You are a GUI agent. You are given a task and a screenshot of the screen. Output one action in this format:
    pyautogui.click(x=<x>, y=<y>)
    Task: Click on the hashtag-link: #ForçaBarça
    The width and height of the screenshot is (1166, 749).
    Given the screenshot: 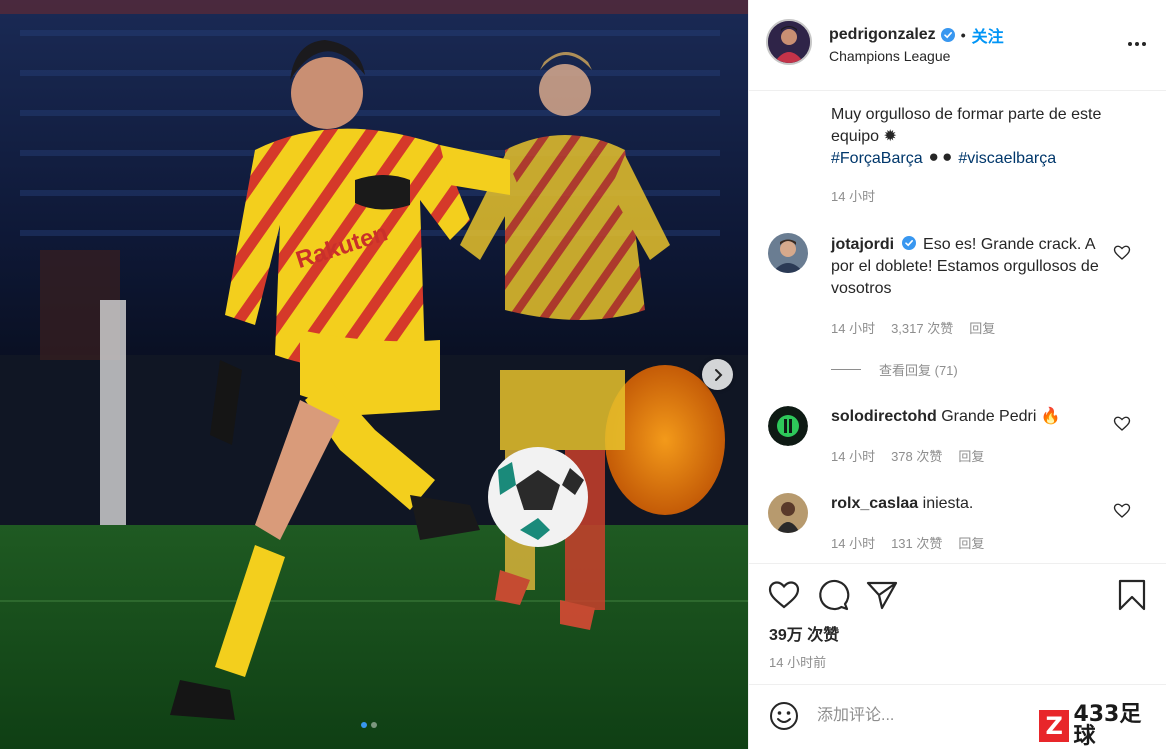 What is the action you would take?
    pyautogui.click(x=877, y=158)
    